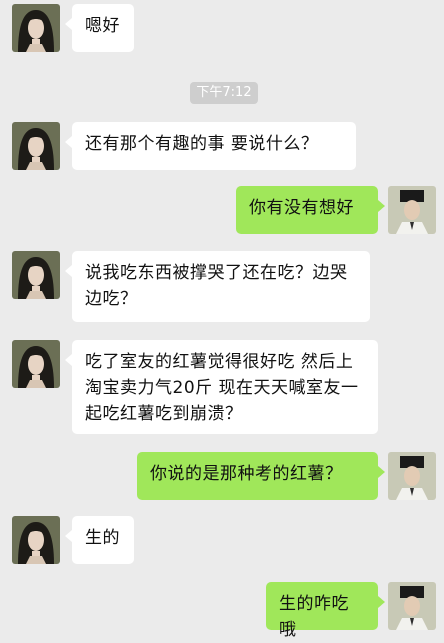 The image size is (444, 643). What do you see at coordinates (325, 611) in the screenshot?
I see `message-bubble: 生的咋吃哦` at bounding box center [325, 611].